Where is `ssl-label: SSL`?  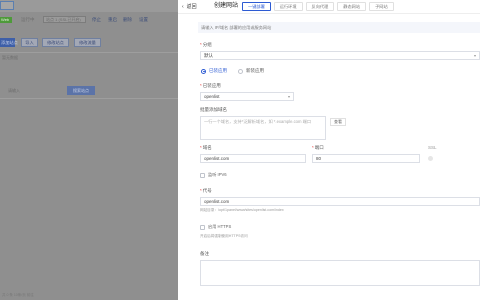 ssl-label: SSL is located at coordinates (432, 147).